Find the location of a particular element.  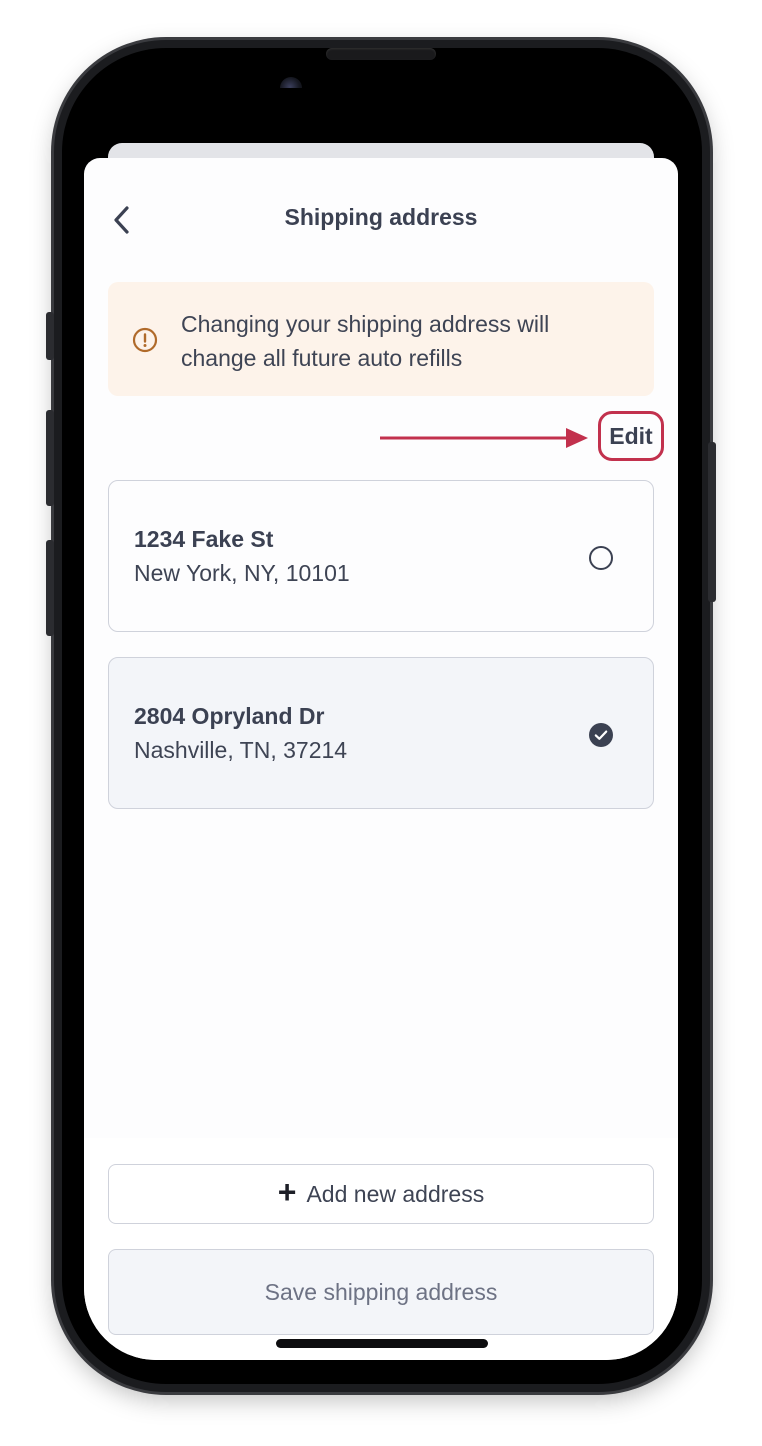

edit-button: Edit is located at coordinates (631, 436).